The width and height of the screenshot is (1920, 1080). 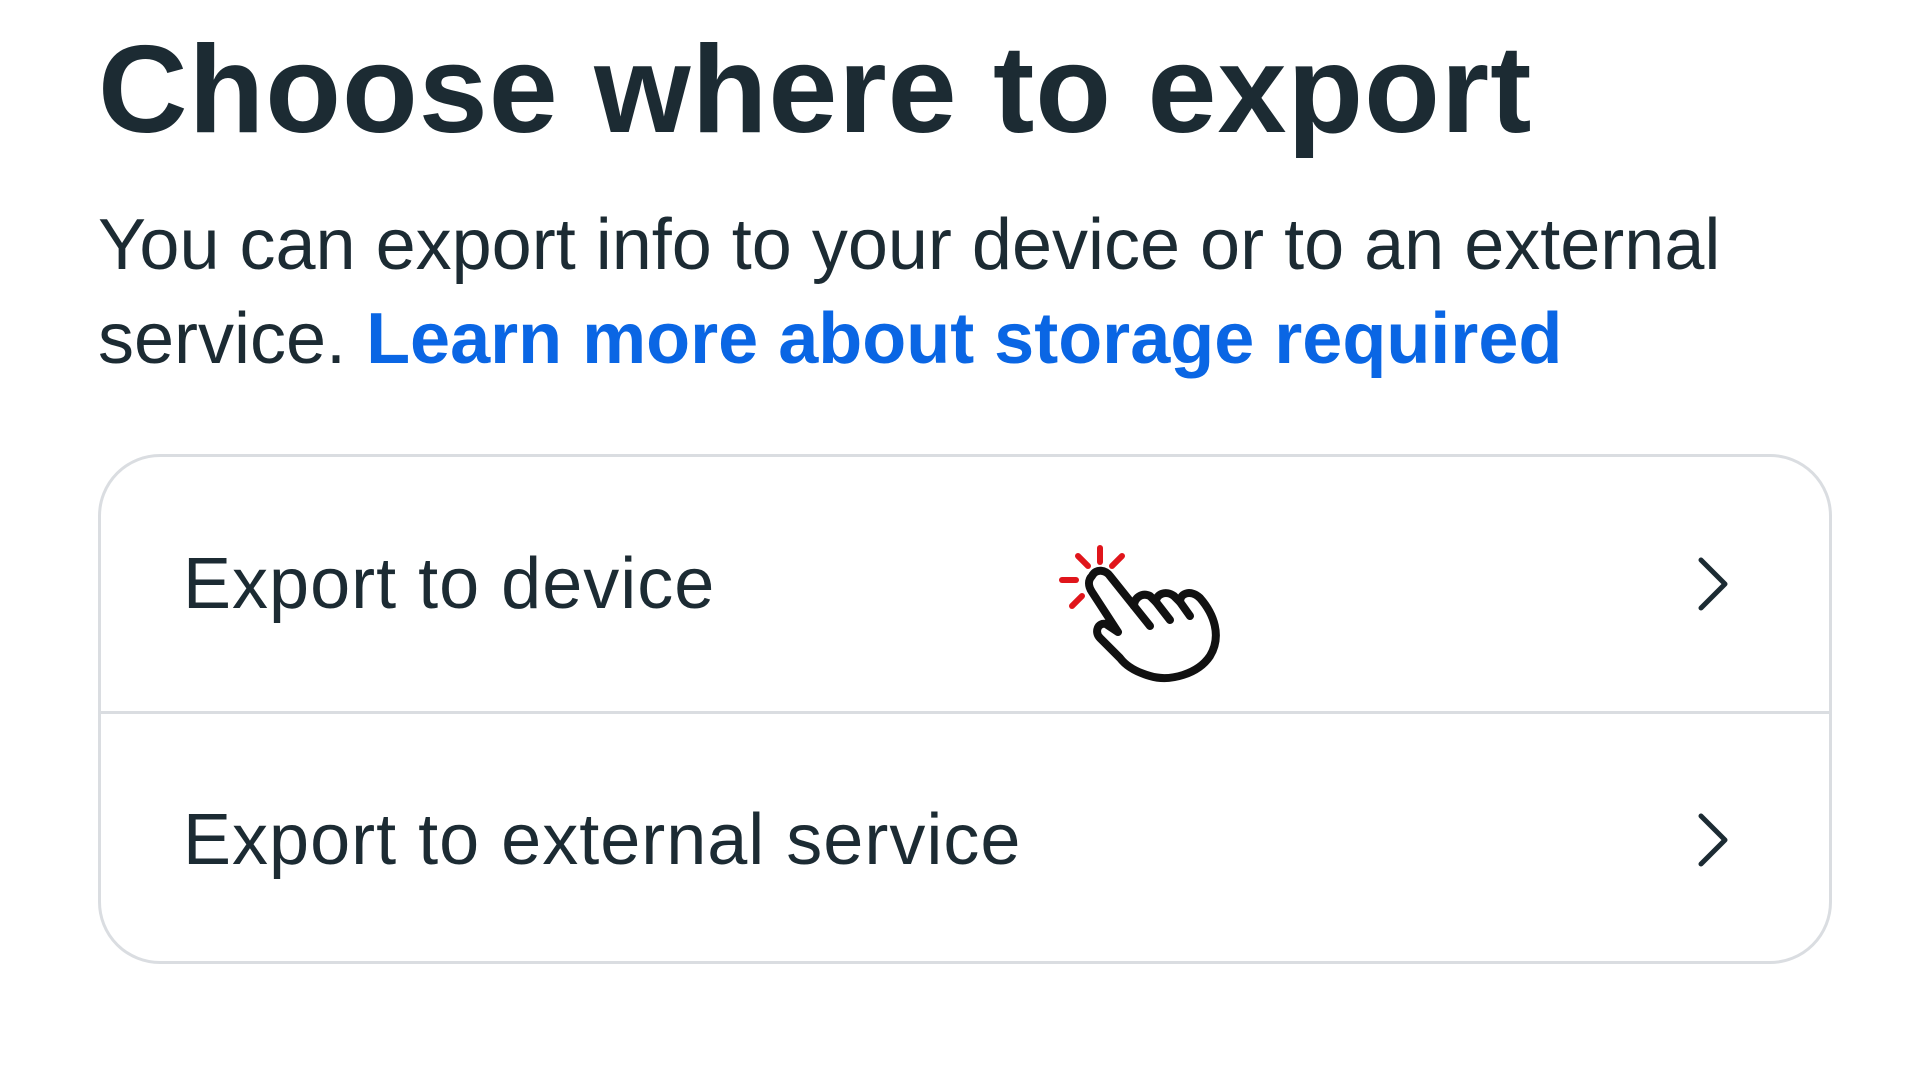 I want to click on option-label: Export to external service, so click(x=602, y=839).